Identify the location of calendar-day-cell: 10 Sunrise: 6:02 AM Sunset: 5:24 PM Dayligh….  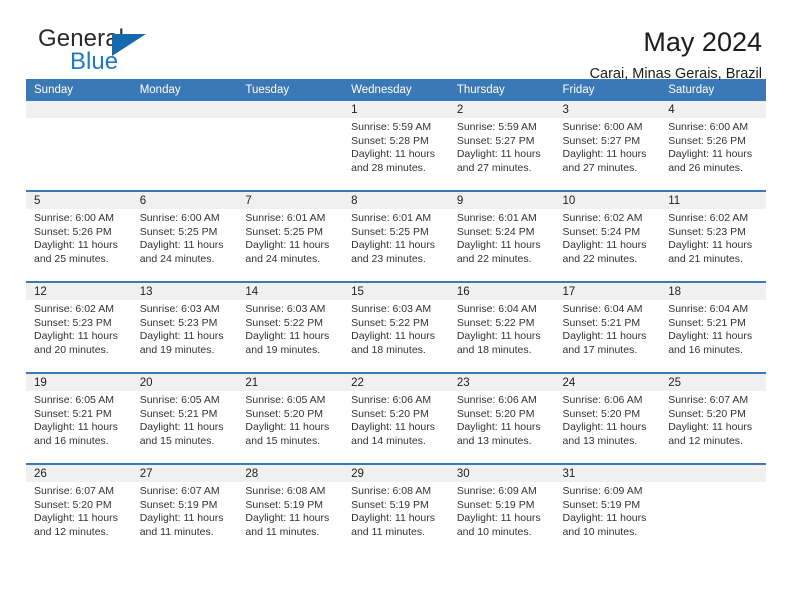
(607, 236).